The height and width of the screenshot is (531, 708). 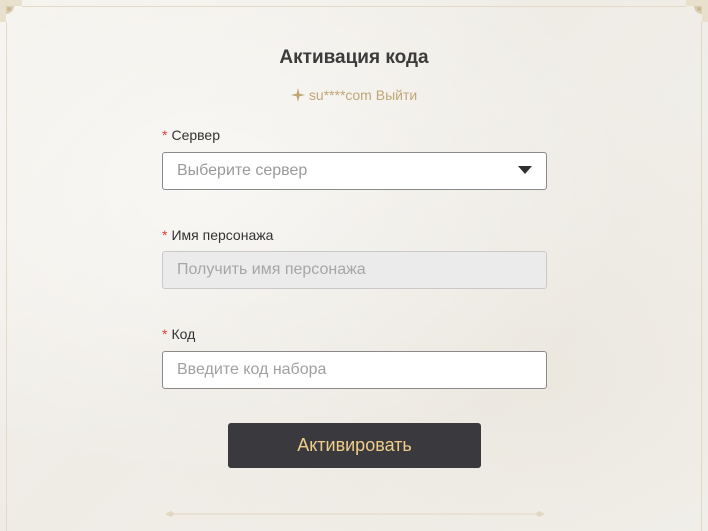 What do you see at coordinates (242, 170) in the screenshot?
I see `server-select-placeholder: Выберите сервер` at bounding box center [242, 170].